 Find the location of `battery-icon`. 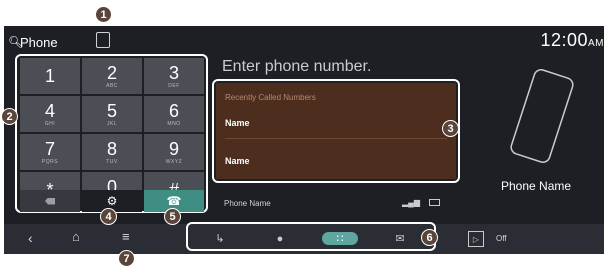

battery-icon is located at coordinates (434, 202).